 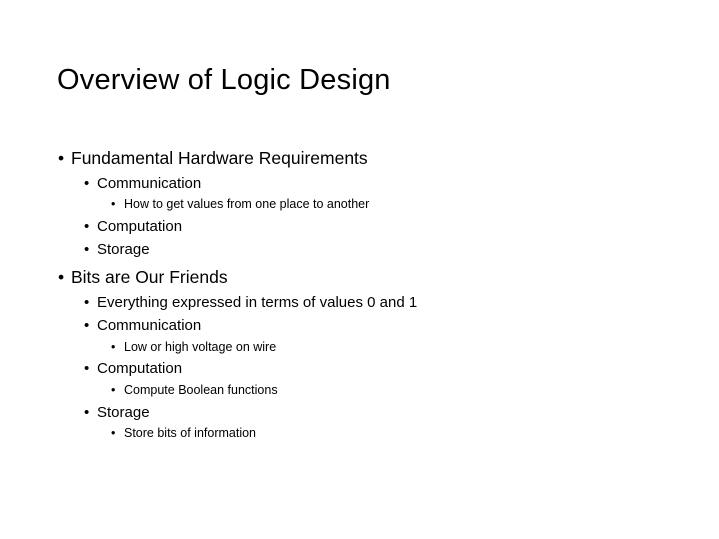 I want to click on slide-title: Overview of Logic Design, so click(x=224, y=80).